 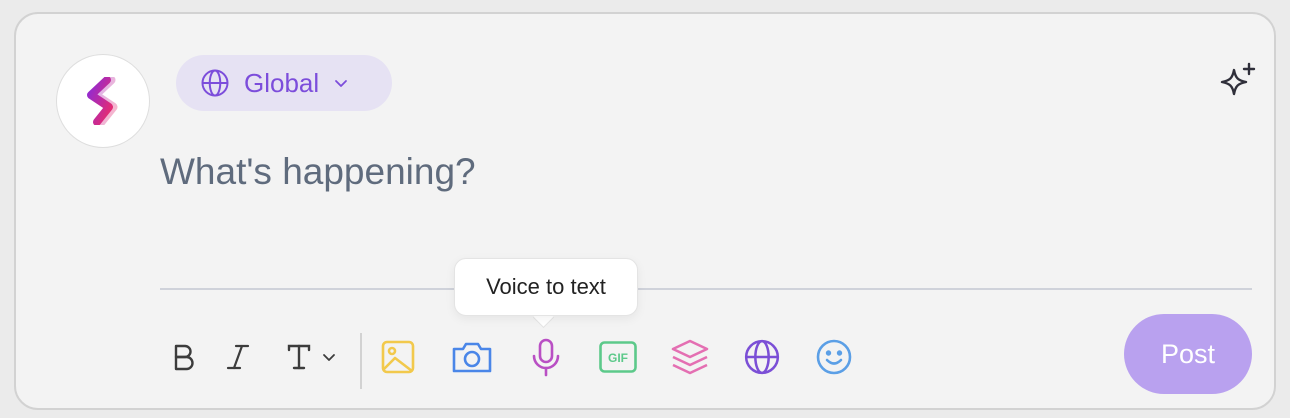 I want to click on emoji-button, so click(x=834, y=357).